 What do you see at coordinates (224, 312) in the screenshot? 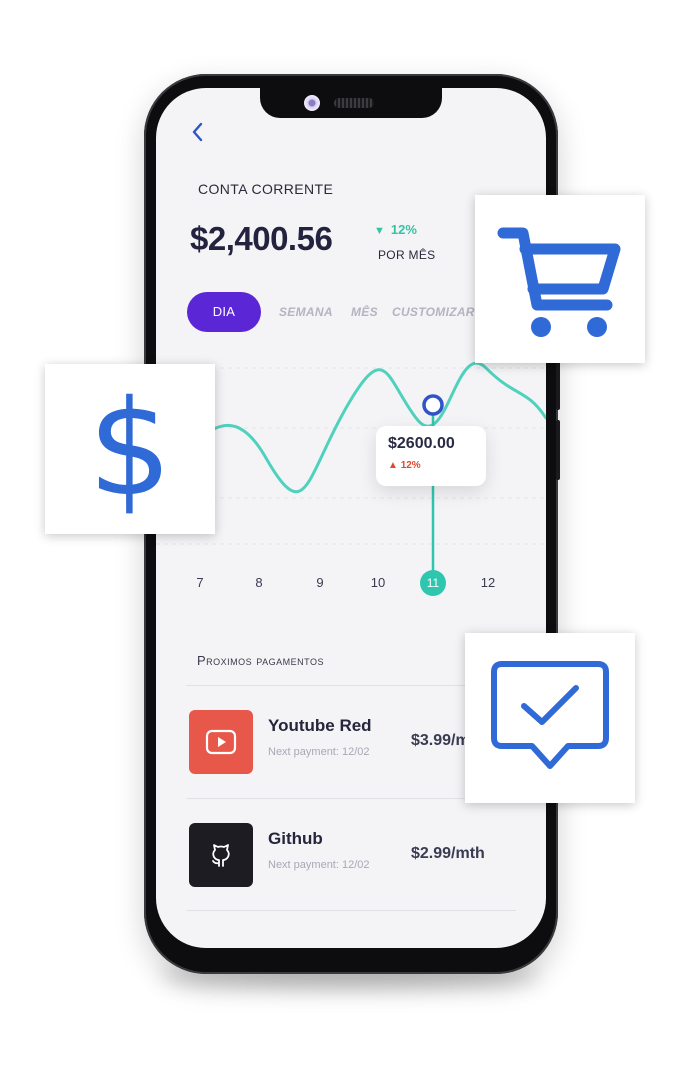
I see `tab-dia: DIA` at bounding box center [224, 312].